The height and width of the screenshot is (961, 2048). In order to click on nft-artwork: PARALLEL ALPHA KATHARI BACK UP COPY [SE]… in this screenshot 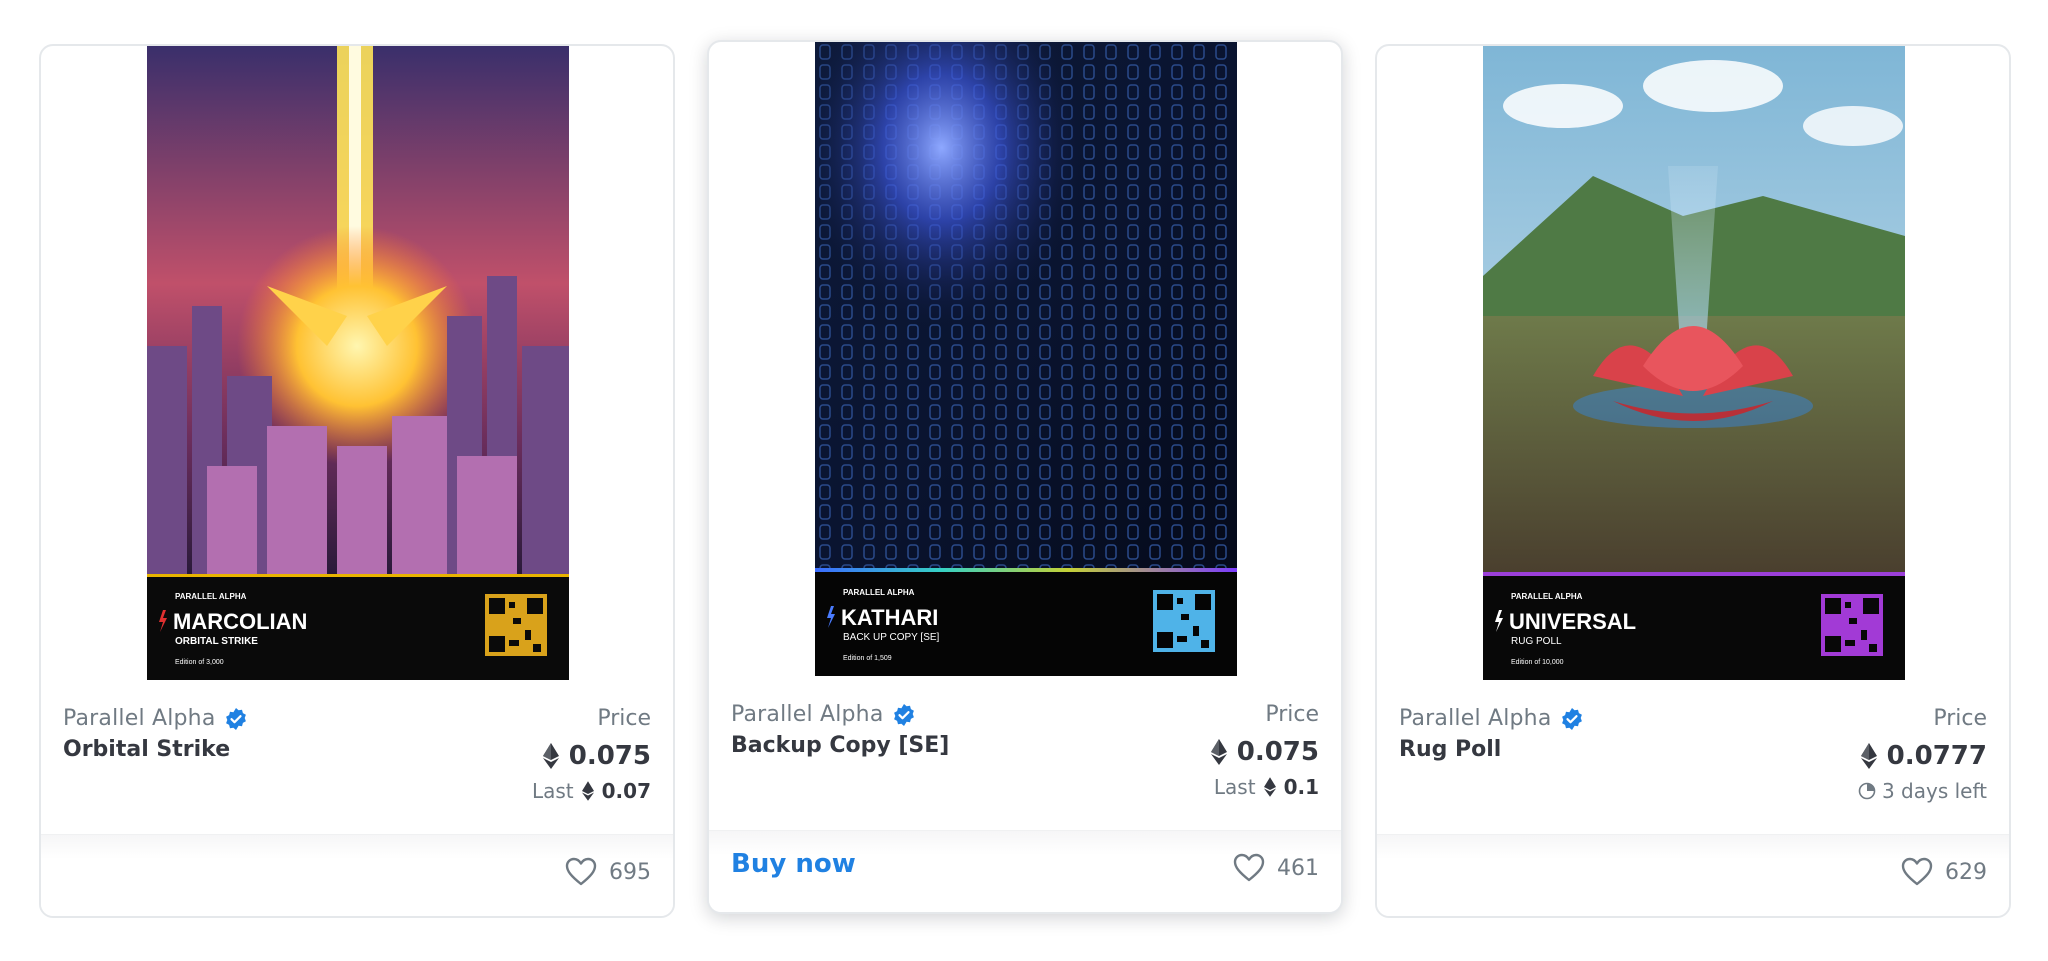, I will do `click(1026, 359)`.